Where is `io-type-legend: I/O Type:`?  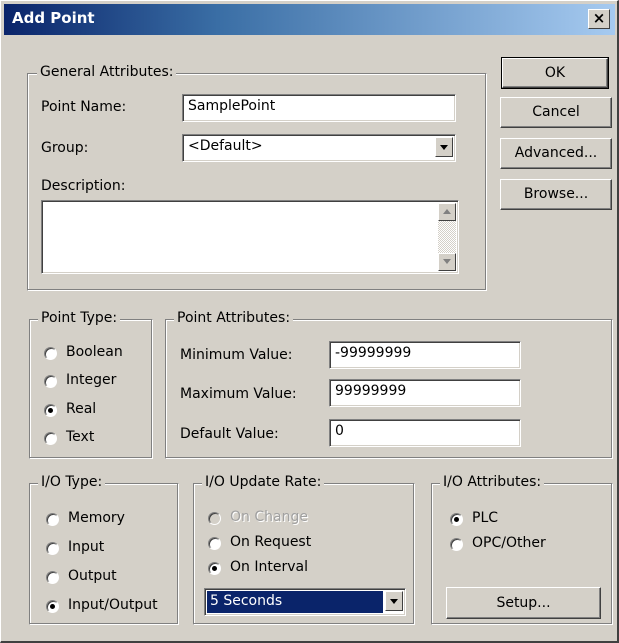
io-type-legend: I/O Type: is located at coordinates (72, 482).